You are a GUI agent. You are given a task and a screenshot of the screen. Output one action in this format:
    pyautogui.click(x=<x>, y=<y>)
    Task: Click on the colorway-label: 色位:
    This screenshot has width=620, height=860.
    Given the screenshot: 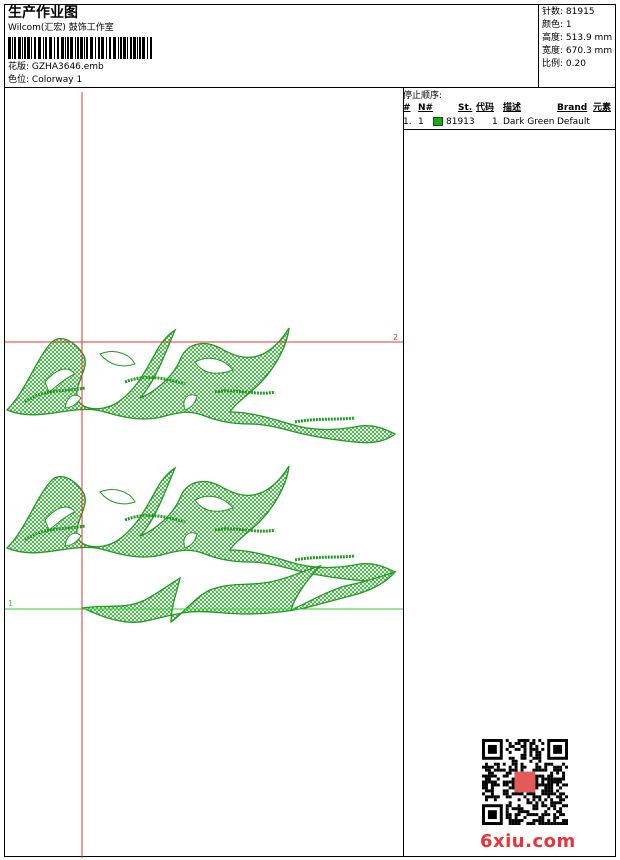 What is the action you would take?
    pyautogui.click(x=19, y=80)
    